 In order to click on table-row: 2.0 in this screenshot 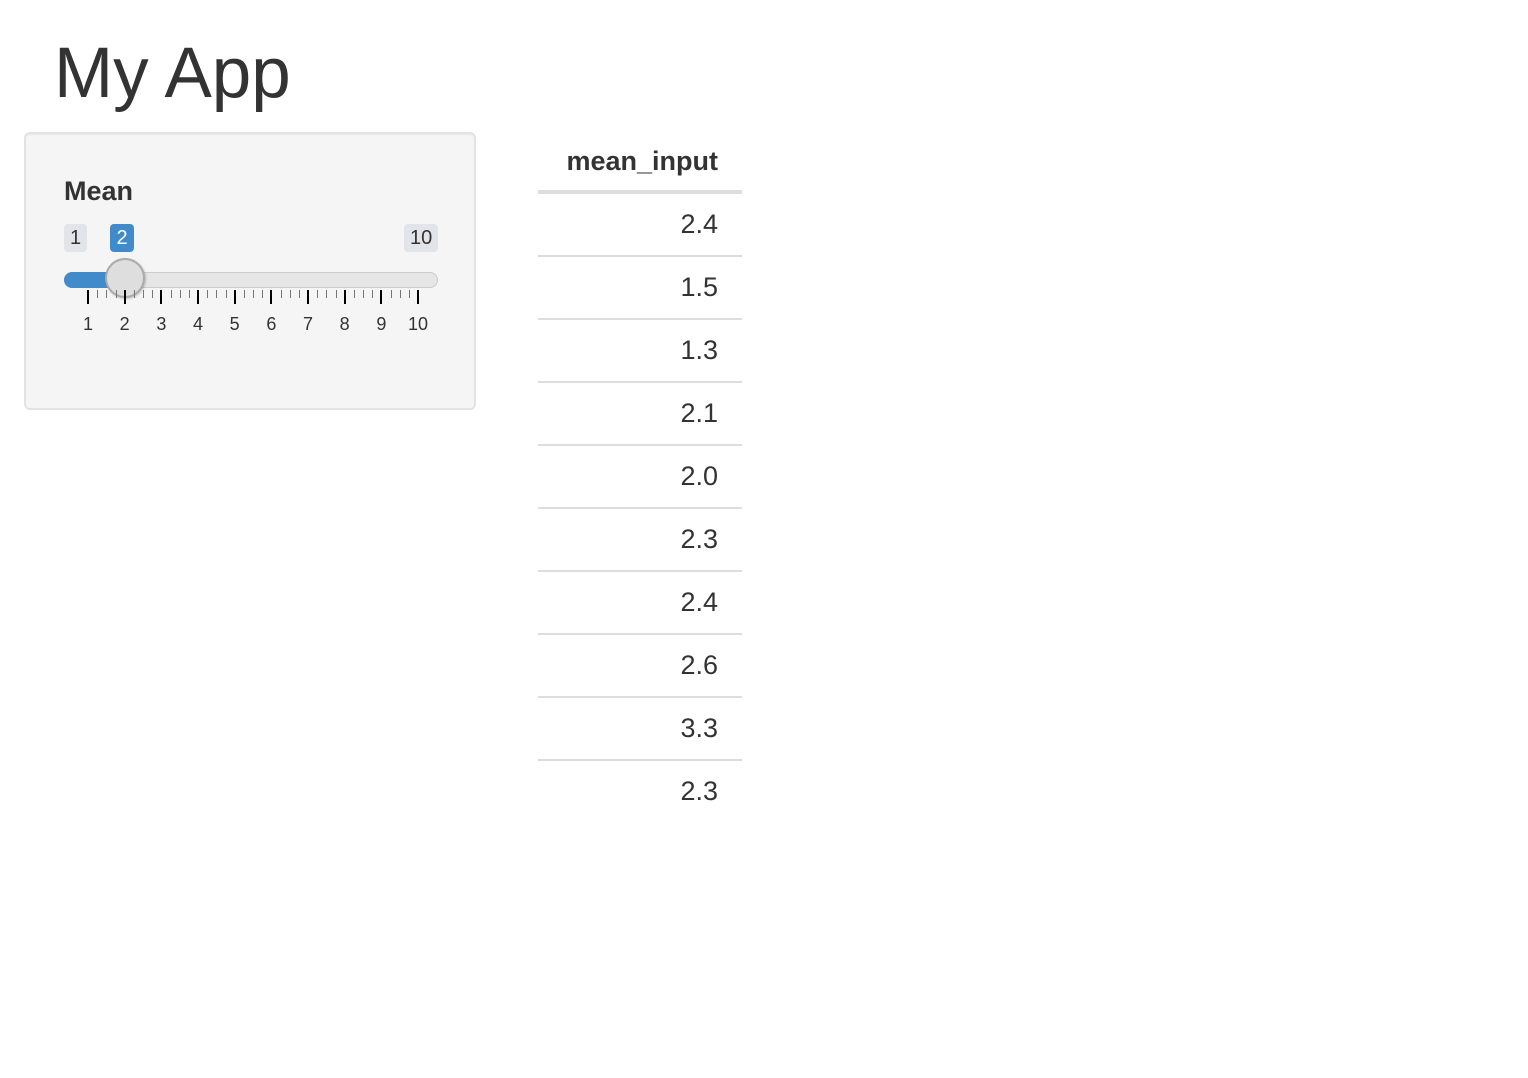, I will do `click(640, 476)`.